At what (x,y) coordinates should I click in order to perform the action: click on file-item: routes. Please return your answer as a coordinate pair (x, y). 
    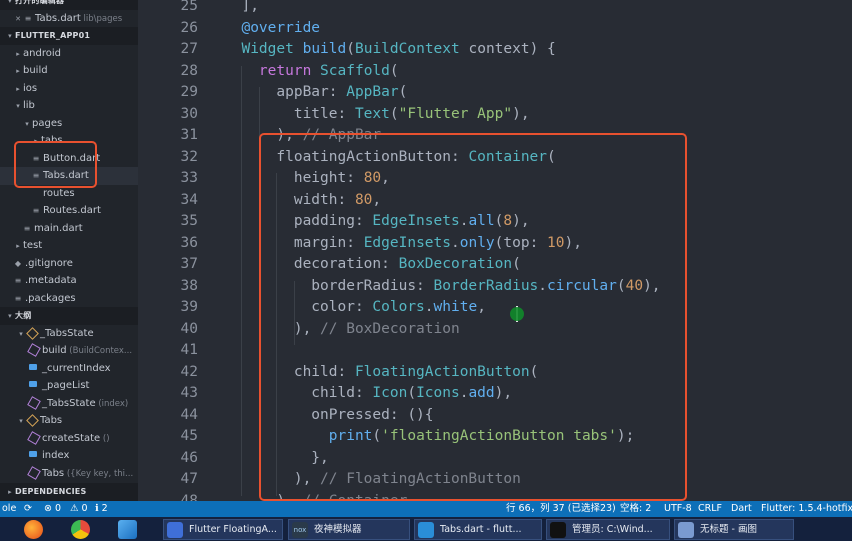
    Looking at the image, I should click on (69, 194).